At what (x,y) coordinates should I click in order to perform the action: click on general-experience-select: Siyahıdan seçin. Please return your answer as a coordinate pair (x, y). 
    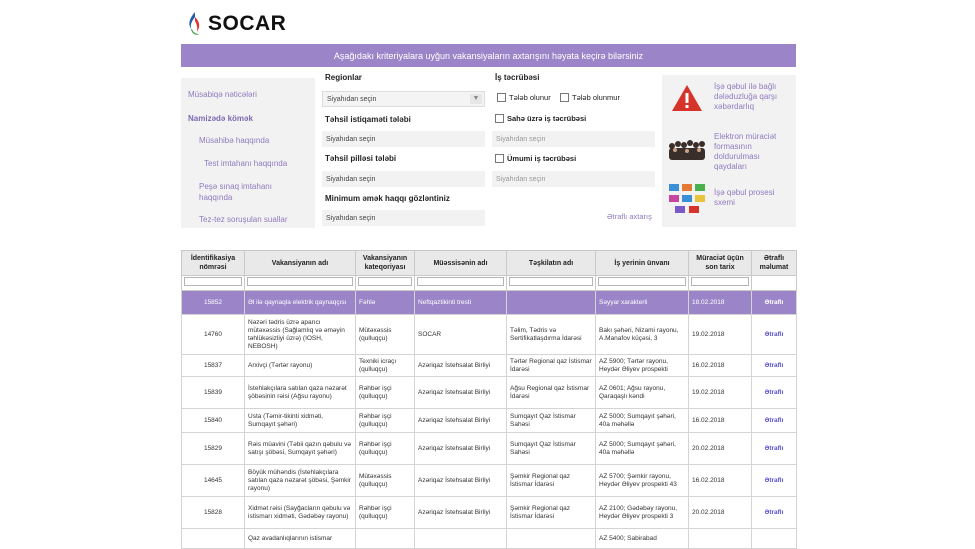
    Looking at the image, I should click on (573, 179).